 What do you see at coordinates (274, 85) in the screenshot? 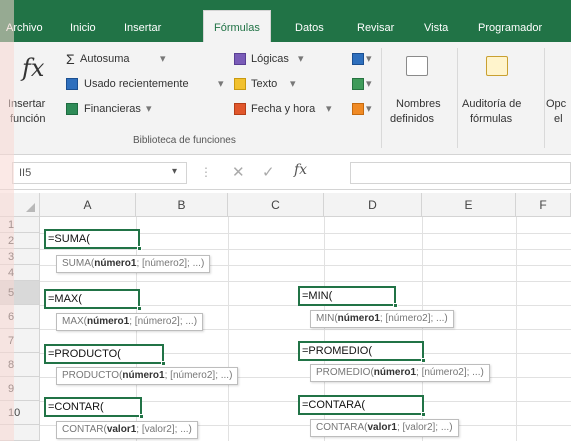
I see `text-button: Texto ▾` at bounding box center [274, 85].